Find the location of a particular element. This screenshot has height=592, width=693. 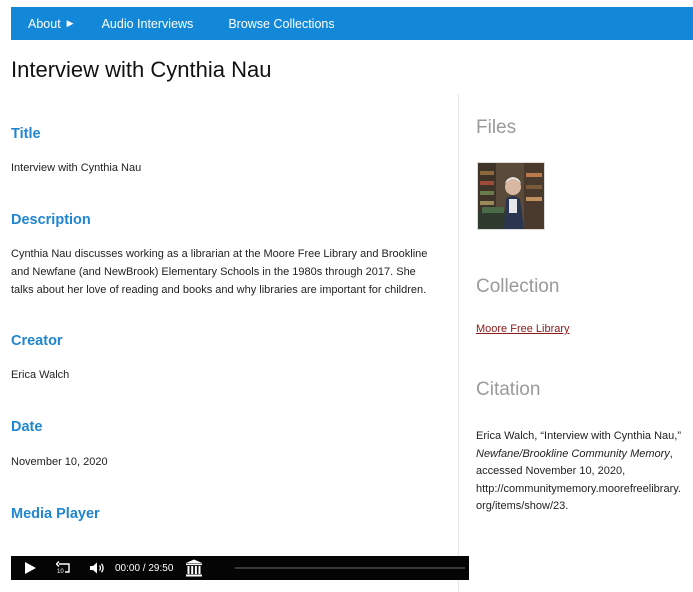

archive-icon is located at coordinates (194, 568).